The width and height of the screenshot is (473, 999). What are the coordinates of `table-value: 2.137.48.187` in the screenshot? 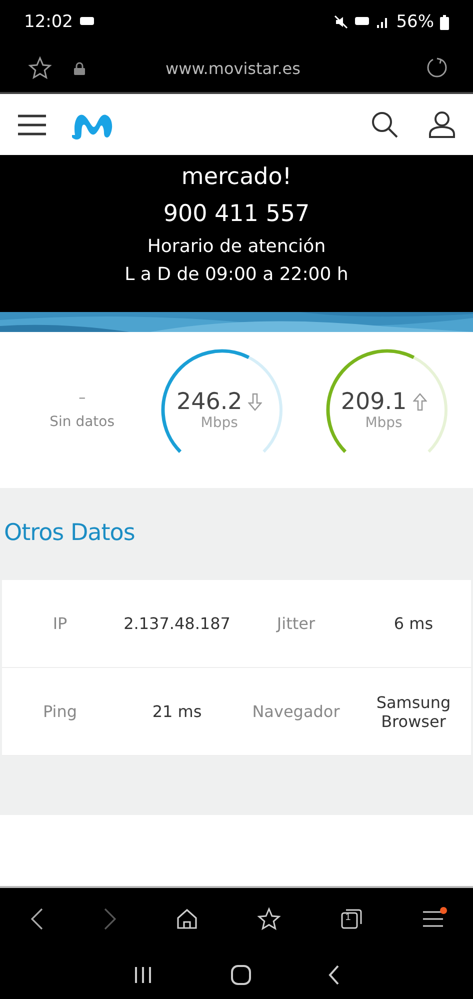 It's located at (177, 623).